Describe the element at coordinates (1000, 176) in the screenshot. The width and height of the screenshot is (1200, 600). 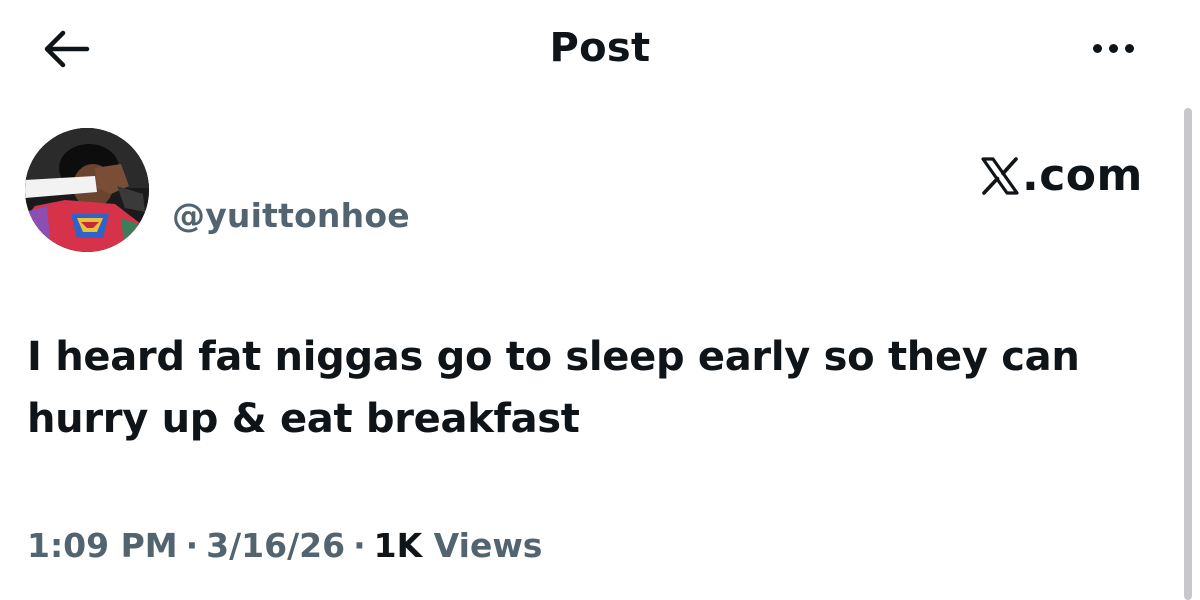
I see `x-logo-icon` at that location.